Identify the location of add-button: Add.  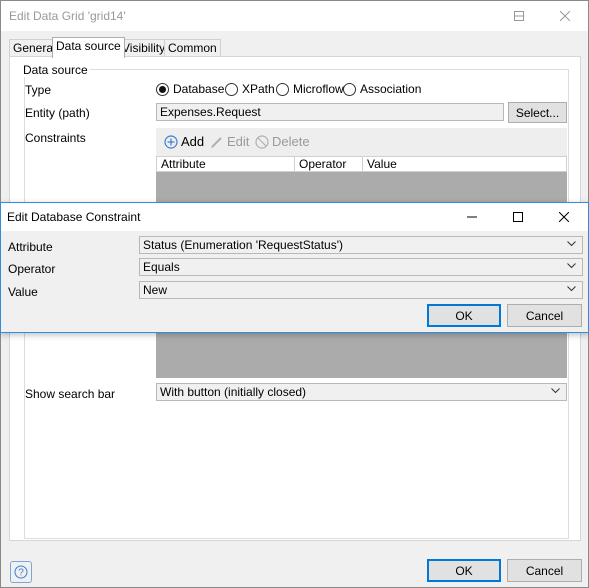
(184, 141).